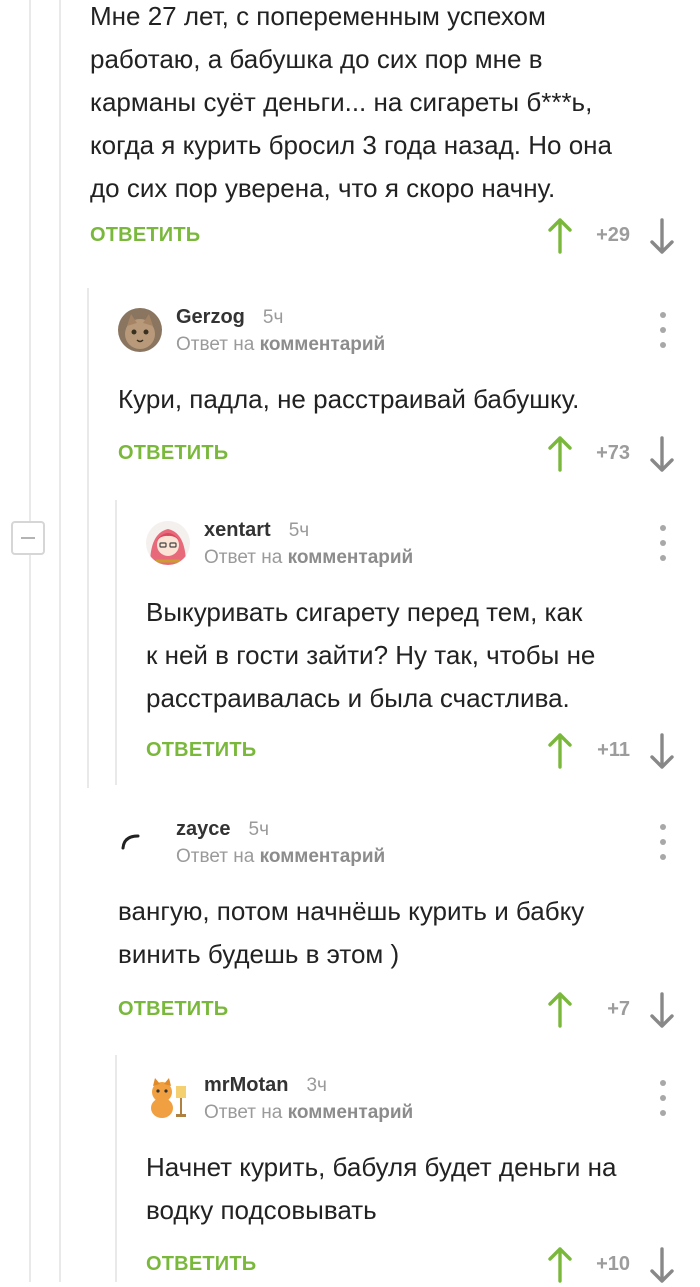 This screenshot has height=1287, width=700. Describe the element at coordinates (385, 238) in the screenshot. I see `comment-actions: ОТВЕТИТЬ +29` at that location.